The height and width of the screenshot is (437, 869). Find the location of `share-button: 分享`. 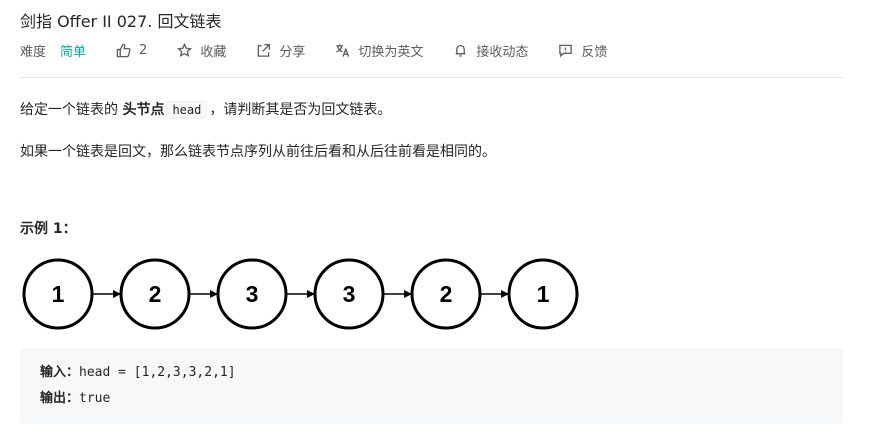

share-button: 分享 is located at coordinates (280, 50).